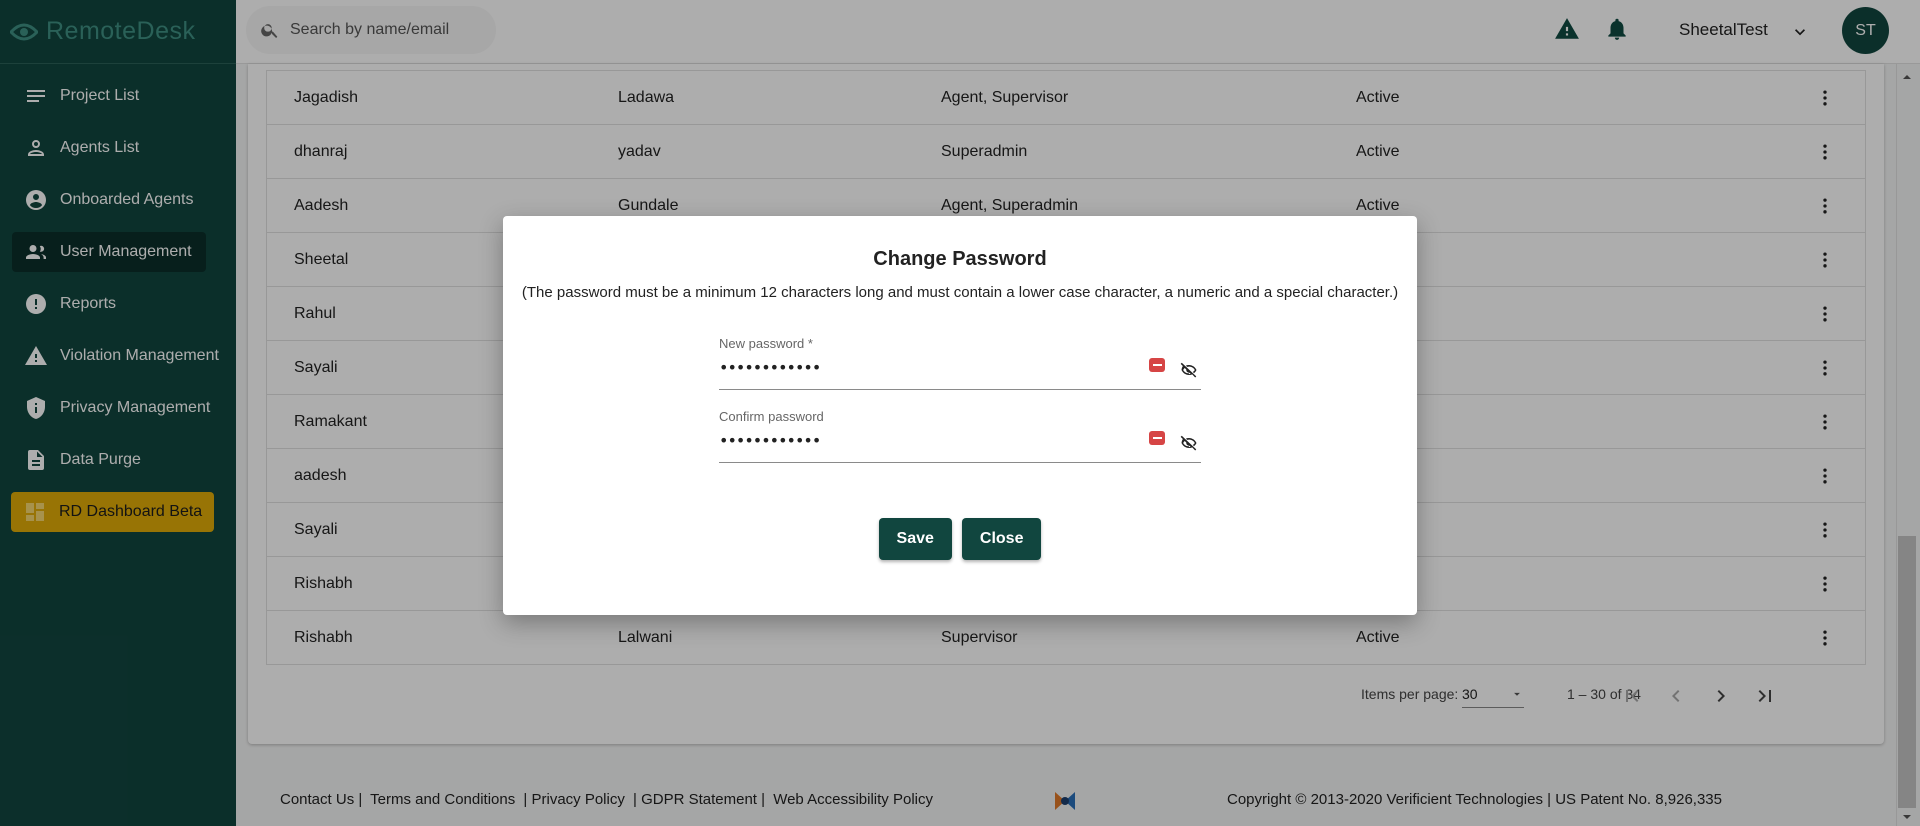 The height and width of the screenshot is (826, 1920). I want to click on confirm-password-input, so click(919, 440).